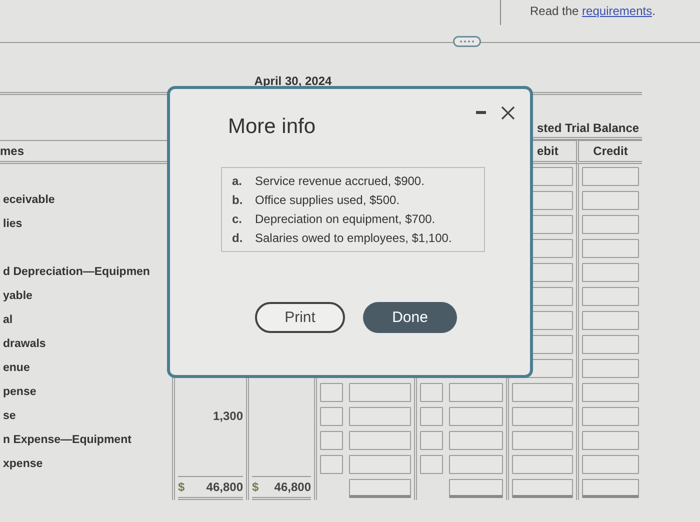  Describe the element at coordinates (24, 344) in the screenshot. I see `account-name: drawals` at that location.